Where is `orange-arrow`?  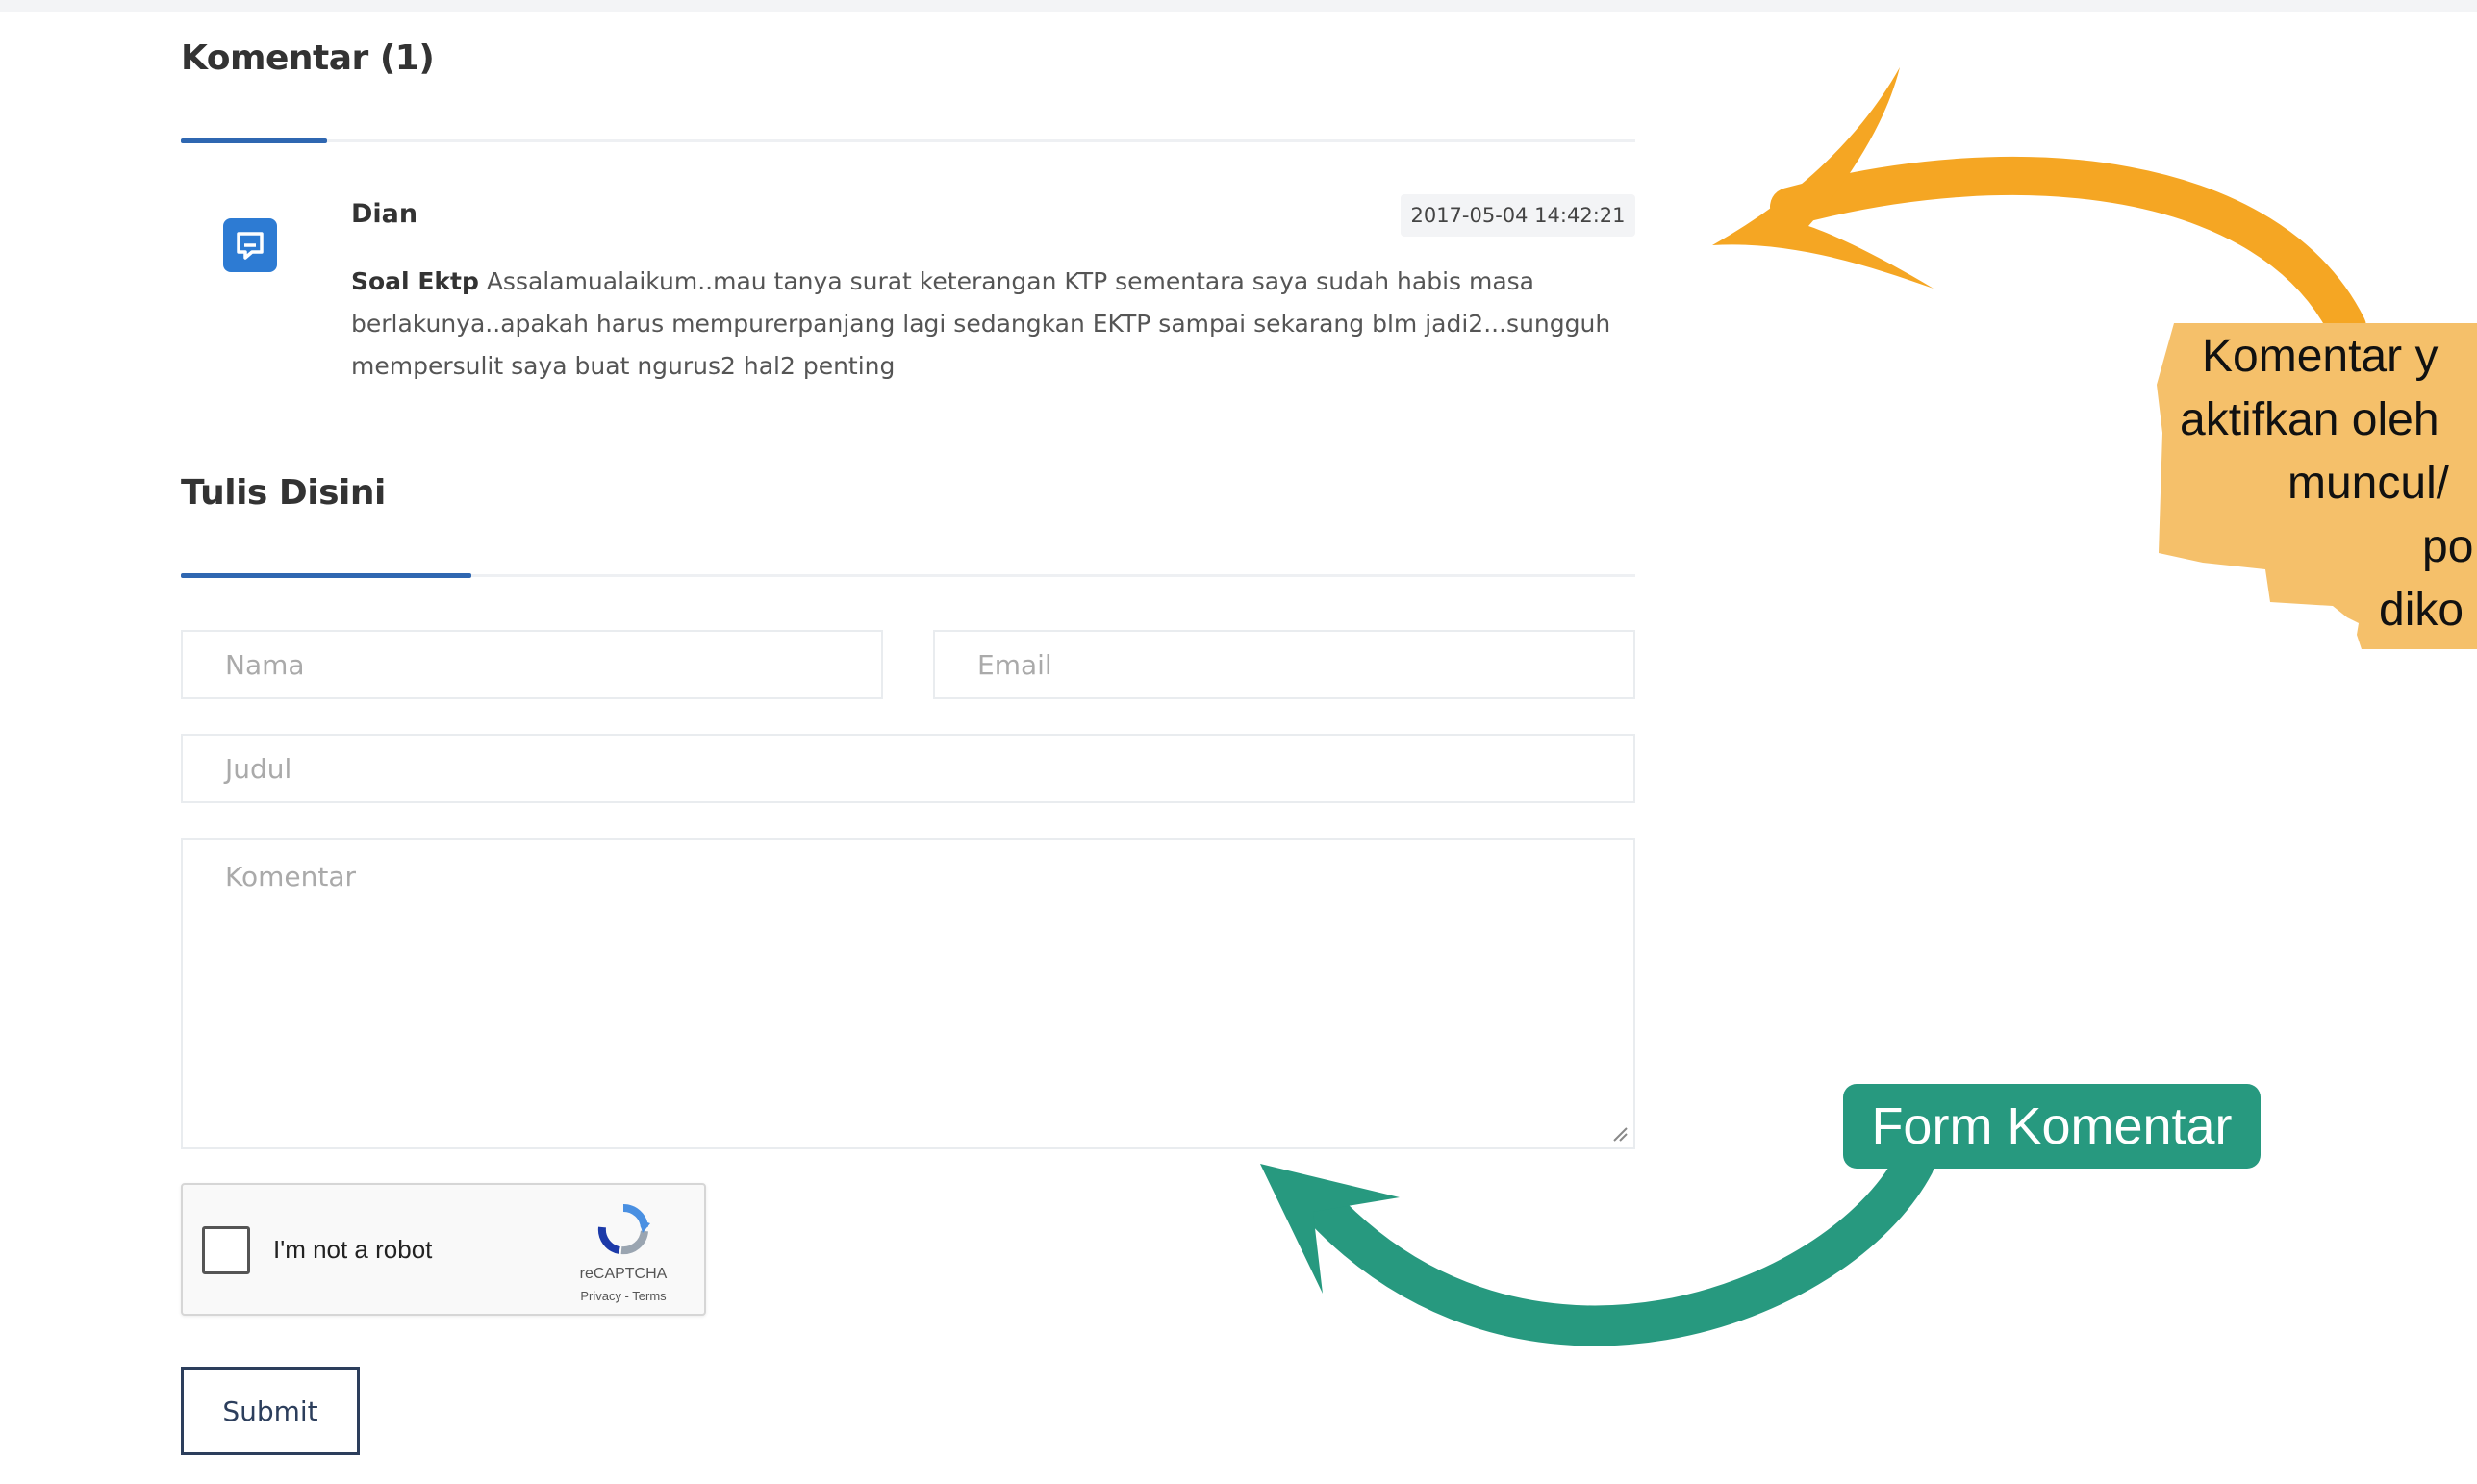 orange-arrow is located at coordinates (2068, 251).